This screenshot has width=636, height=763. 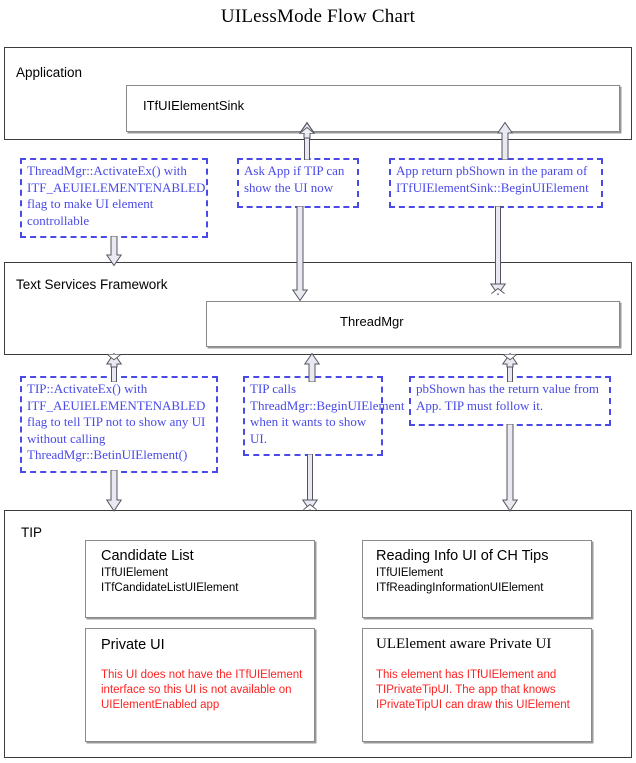 What do you see at coordinates (498, 254) in the screenshot?
I see `arrow-threadmgr-down-notched` at bounding box center [498, 254].